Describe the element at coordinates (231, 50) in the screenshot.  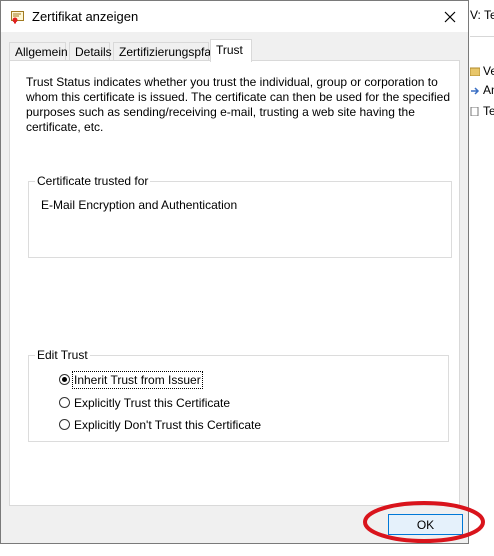
I see `tab-trust: Trust` at that location.